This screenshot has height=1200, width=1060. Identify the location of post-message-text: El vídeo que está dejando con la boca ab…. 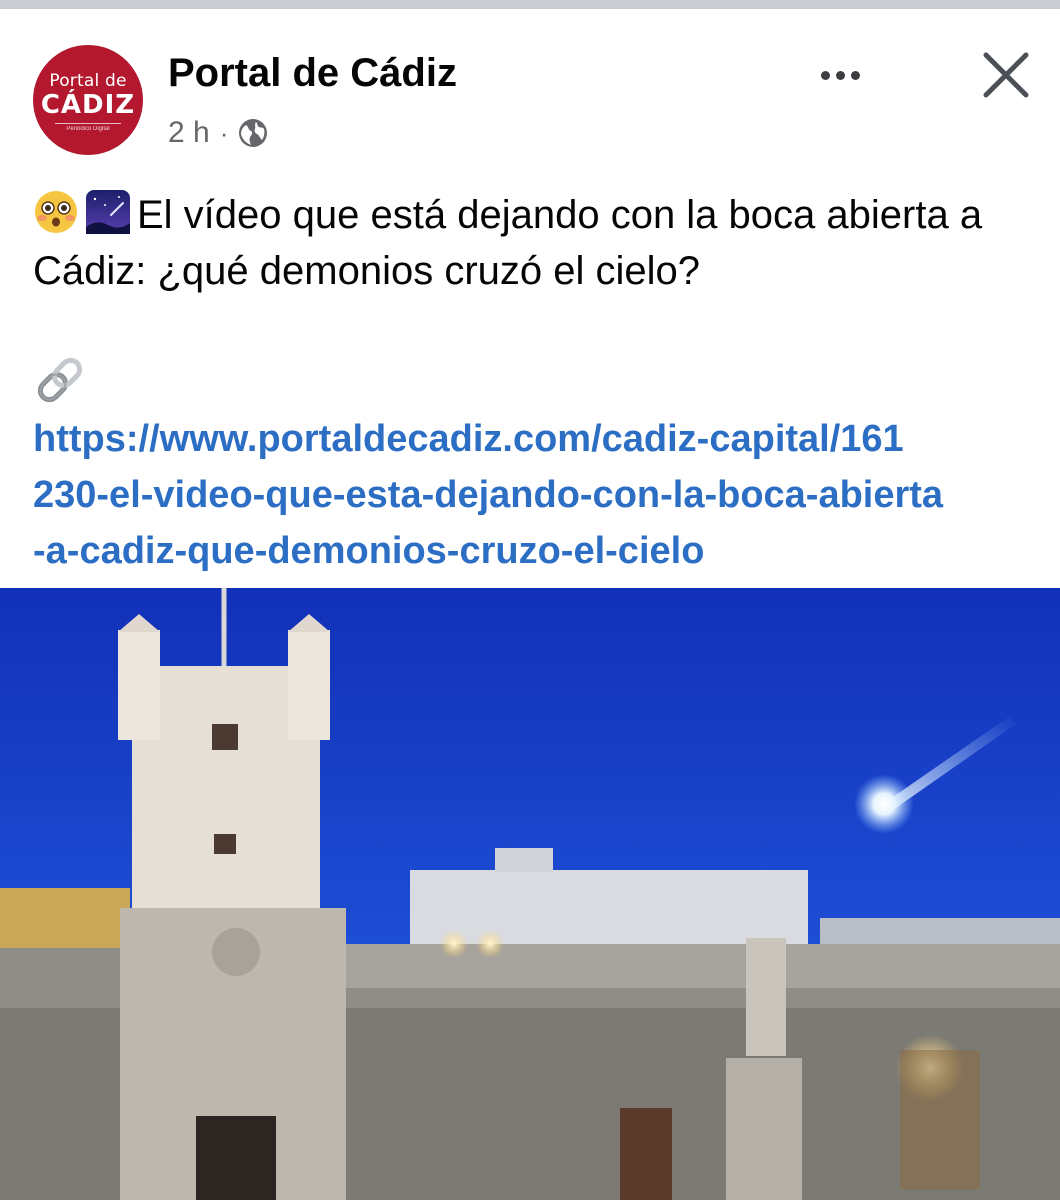
(508, 243).